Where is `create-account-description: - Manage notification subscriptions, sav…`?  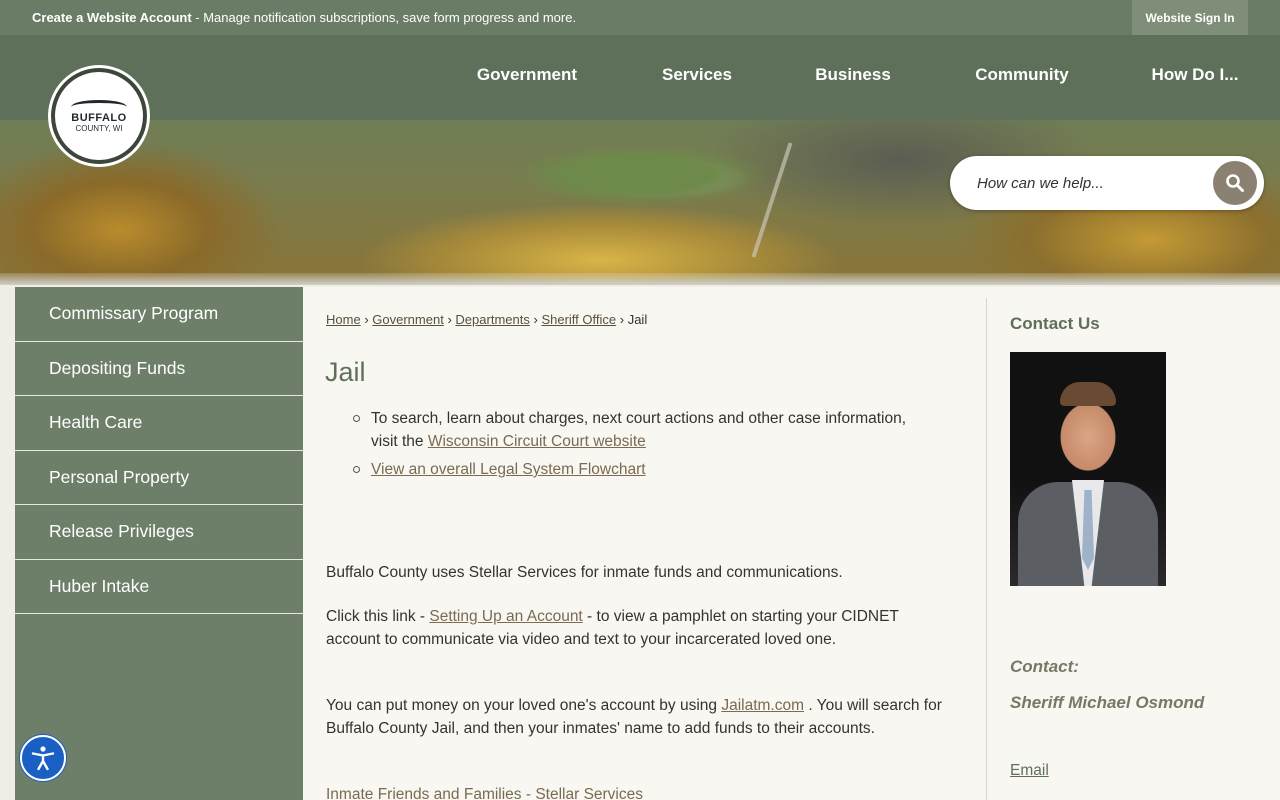
create-account-description: - Manage notification subscriptions, sav… is located at coordinates (384, 17).